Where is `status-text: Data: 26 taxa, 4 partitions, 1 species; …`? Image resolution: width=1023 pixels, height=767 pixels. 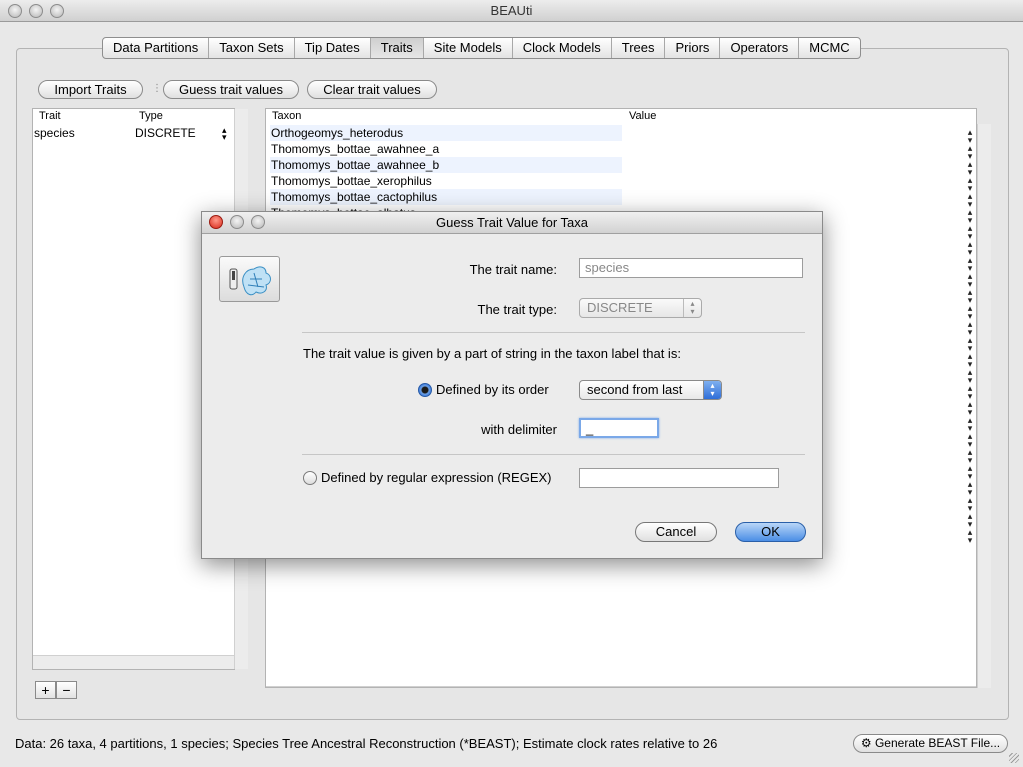
status-text: Data: 26 taxa, 4 partitions, 1 species; … is located at coordinates (366, 743).